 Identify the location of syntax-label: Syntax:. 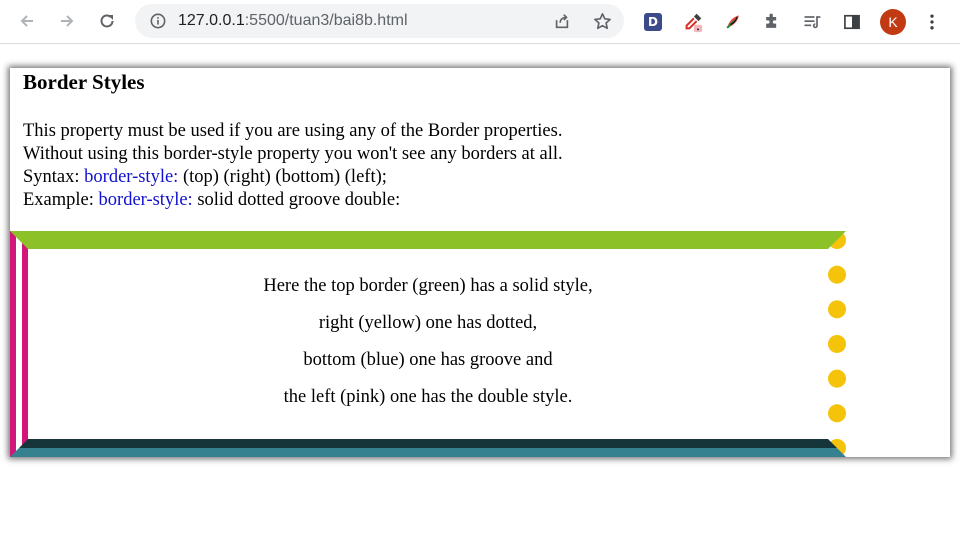
(54, 177).